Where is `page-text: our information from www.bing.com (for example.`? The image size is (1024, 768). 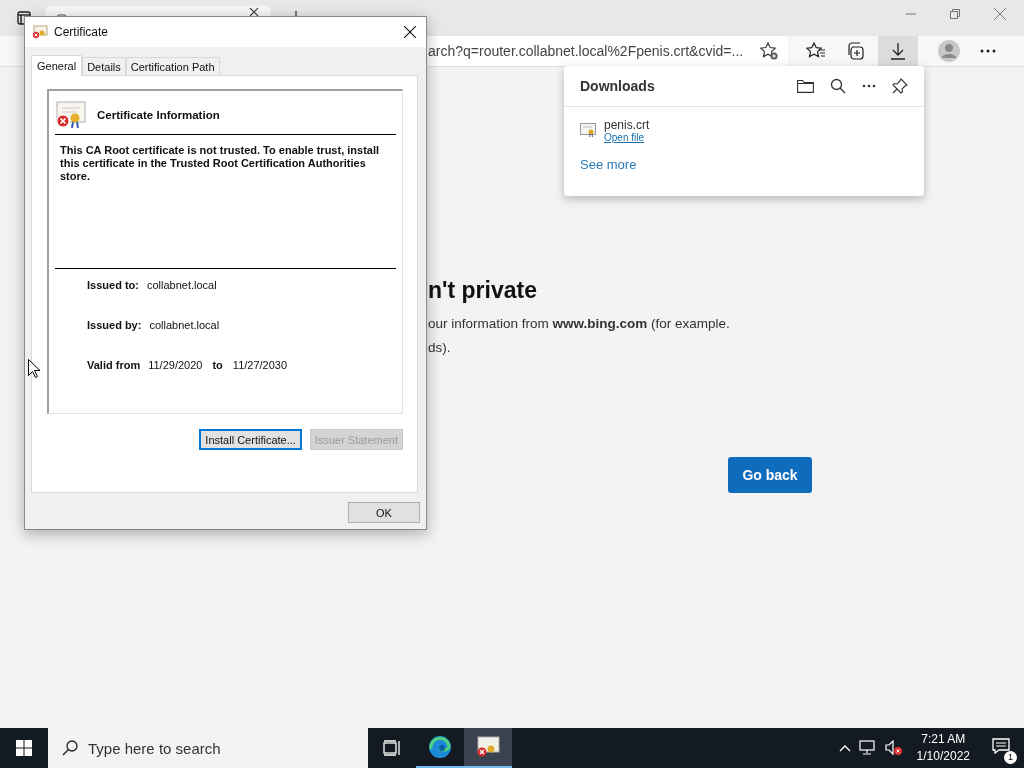
page-text: our information from www.bing.com (for example. is located at coordinates (579, 324).